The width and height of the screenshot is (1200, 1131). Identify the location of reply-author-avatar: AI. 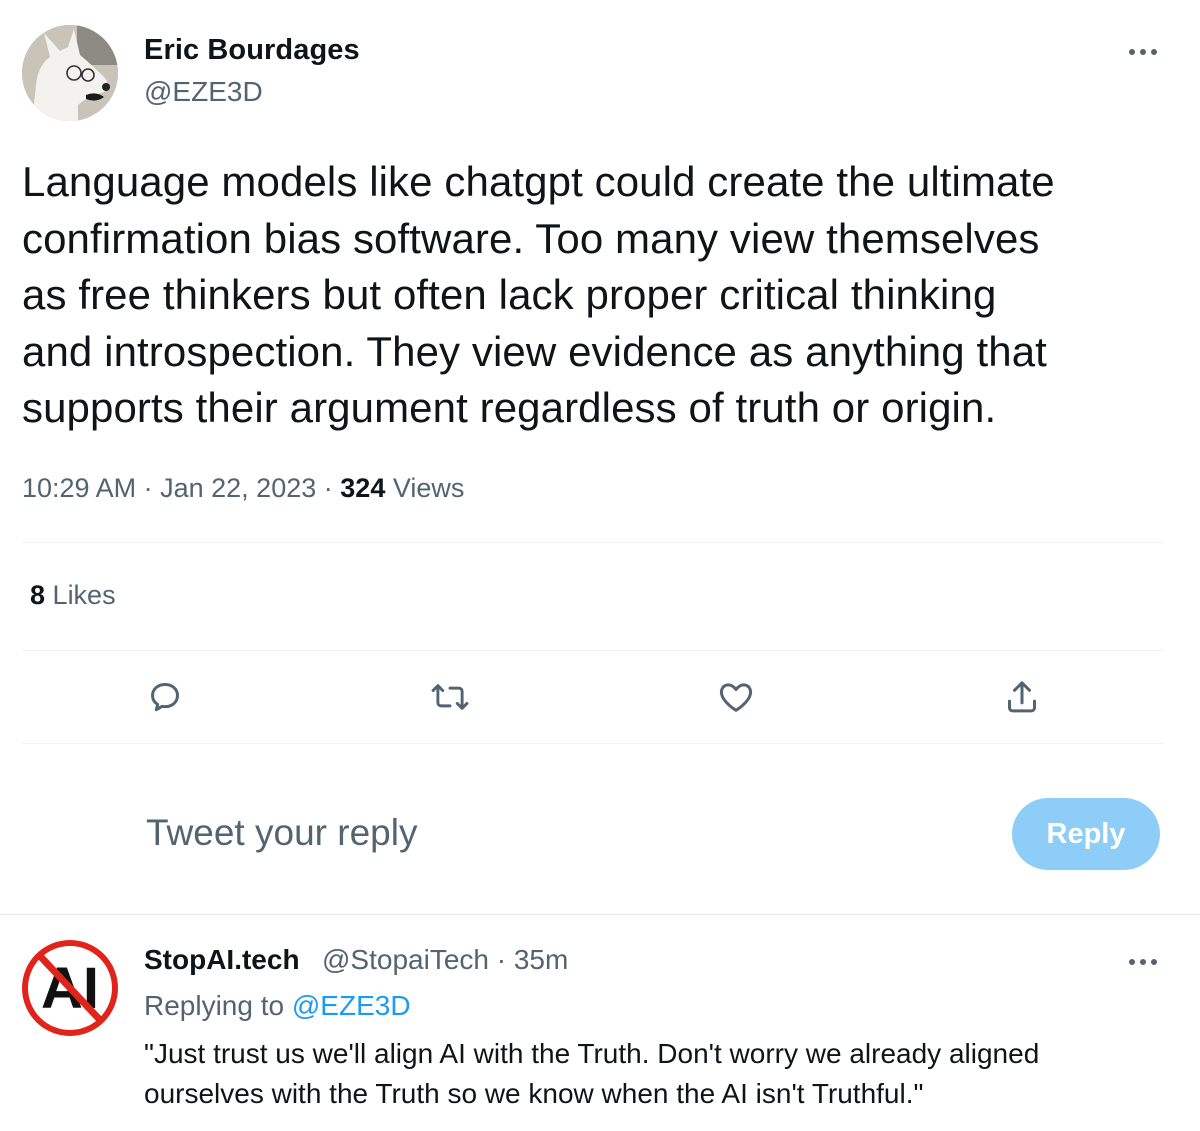
(70, 988).